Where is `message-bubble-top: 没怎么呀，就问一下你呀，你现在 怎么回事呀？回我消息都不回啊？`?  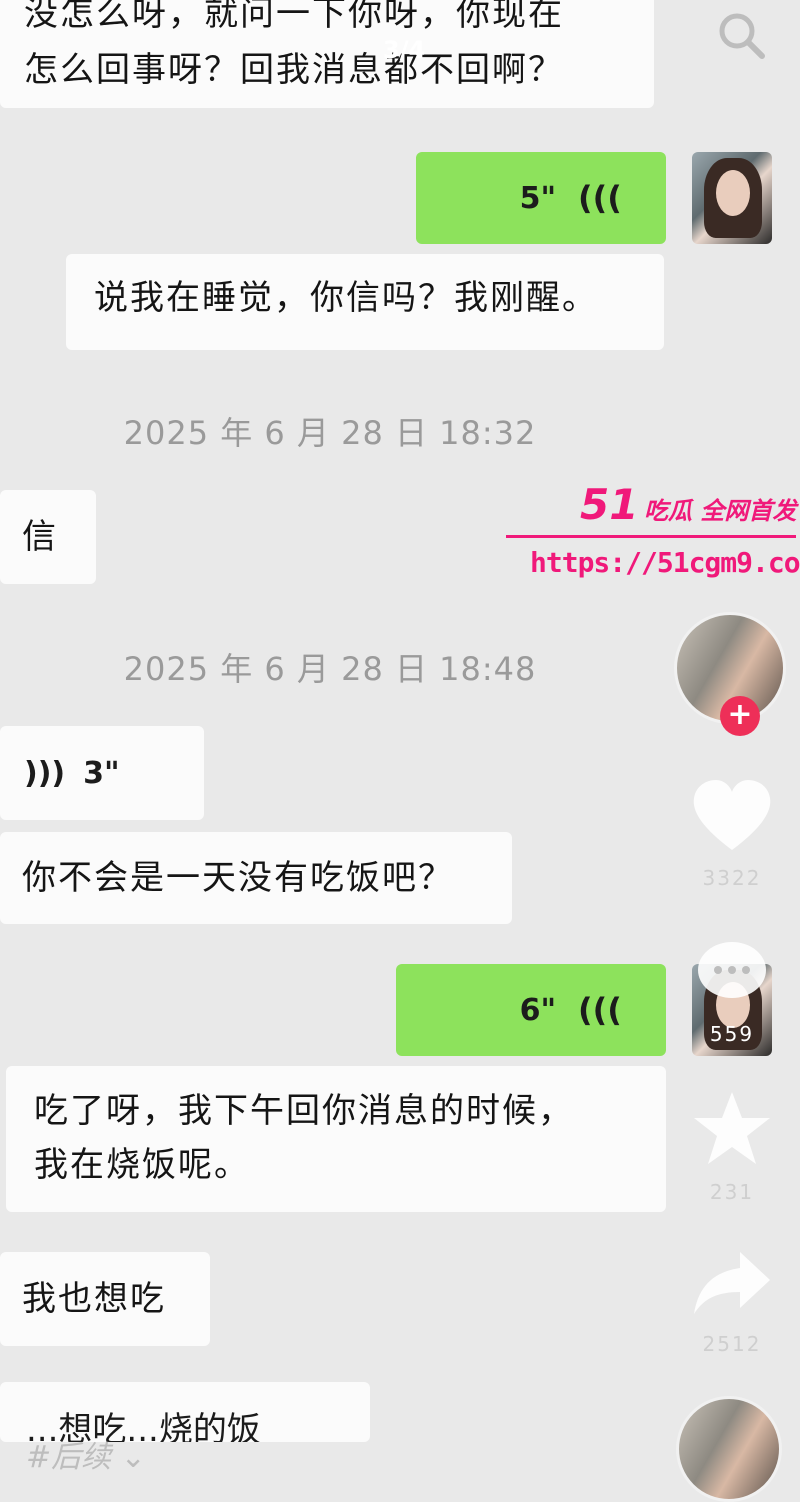
message-bubble-top: 没怎么呀，就问一下你呀，你现在 怎么回事呀？回我消息都不回啊？ is located at coordinates (327, 54).